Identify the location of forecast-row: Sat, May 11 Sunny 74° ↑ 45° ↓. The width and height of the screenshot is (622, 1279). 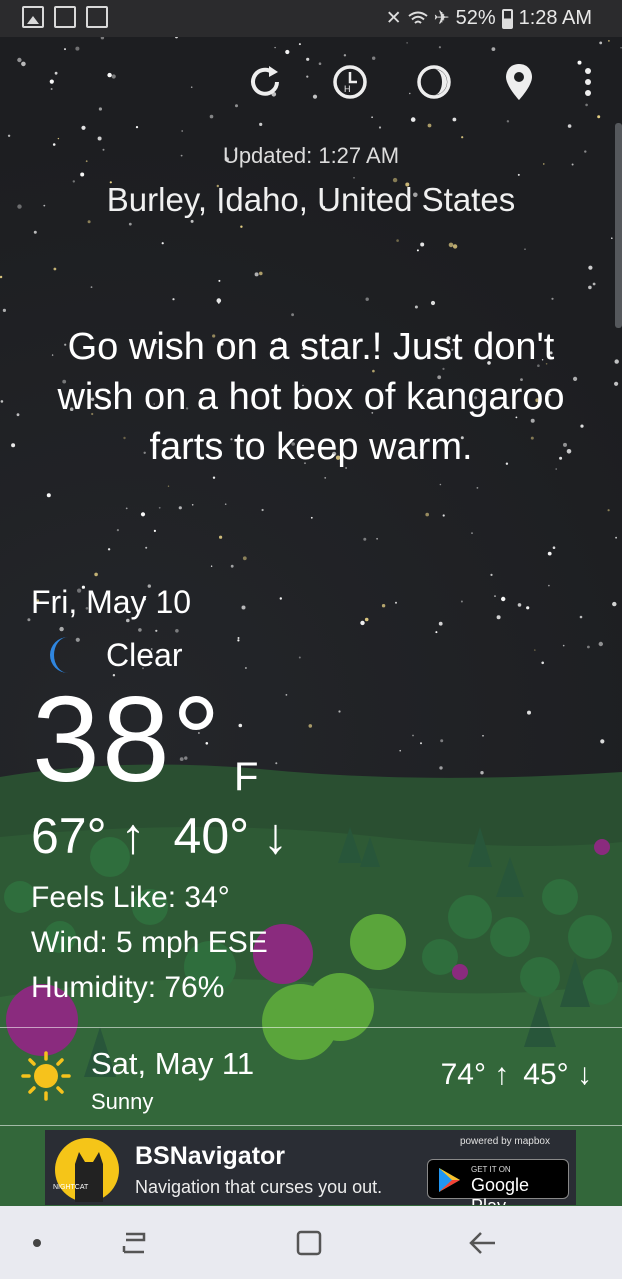
(311, 1076).